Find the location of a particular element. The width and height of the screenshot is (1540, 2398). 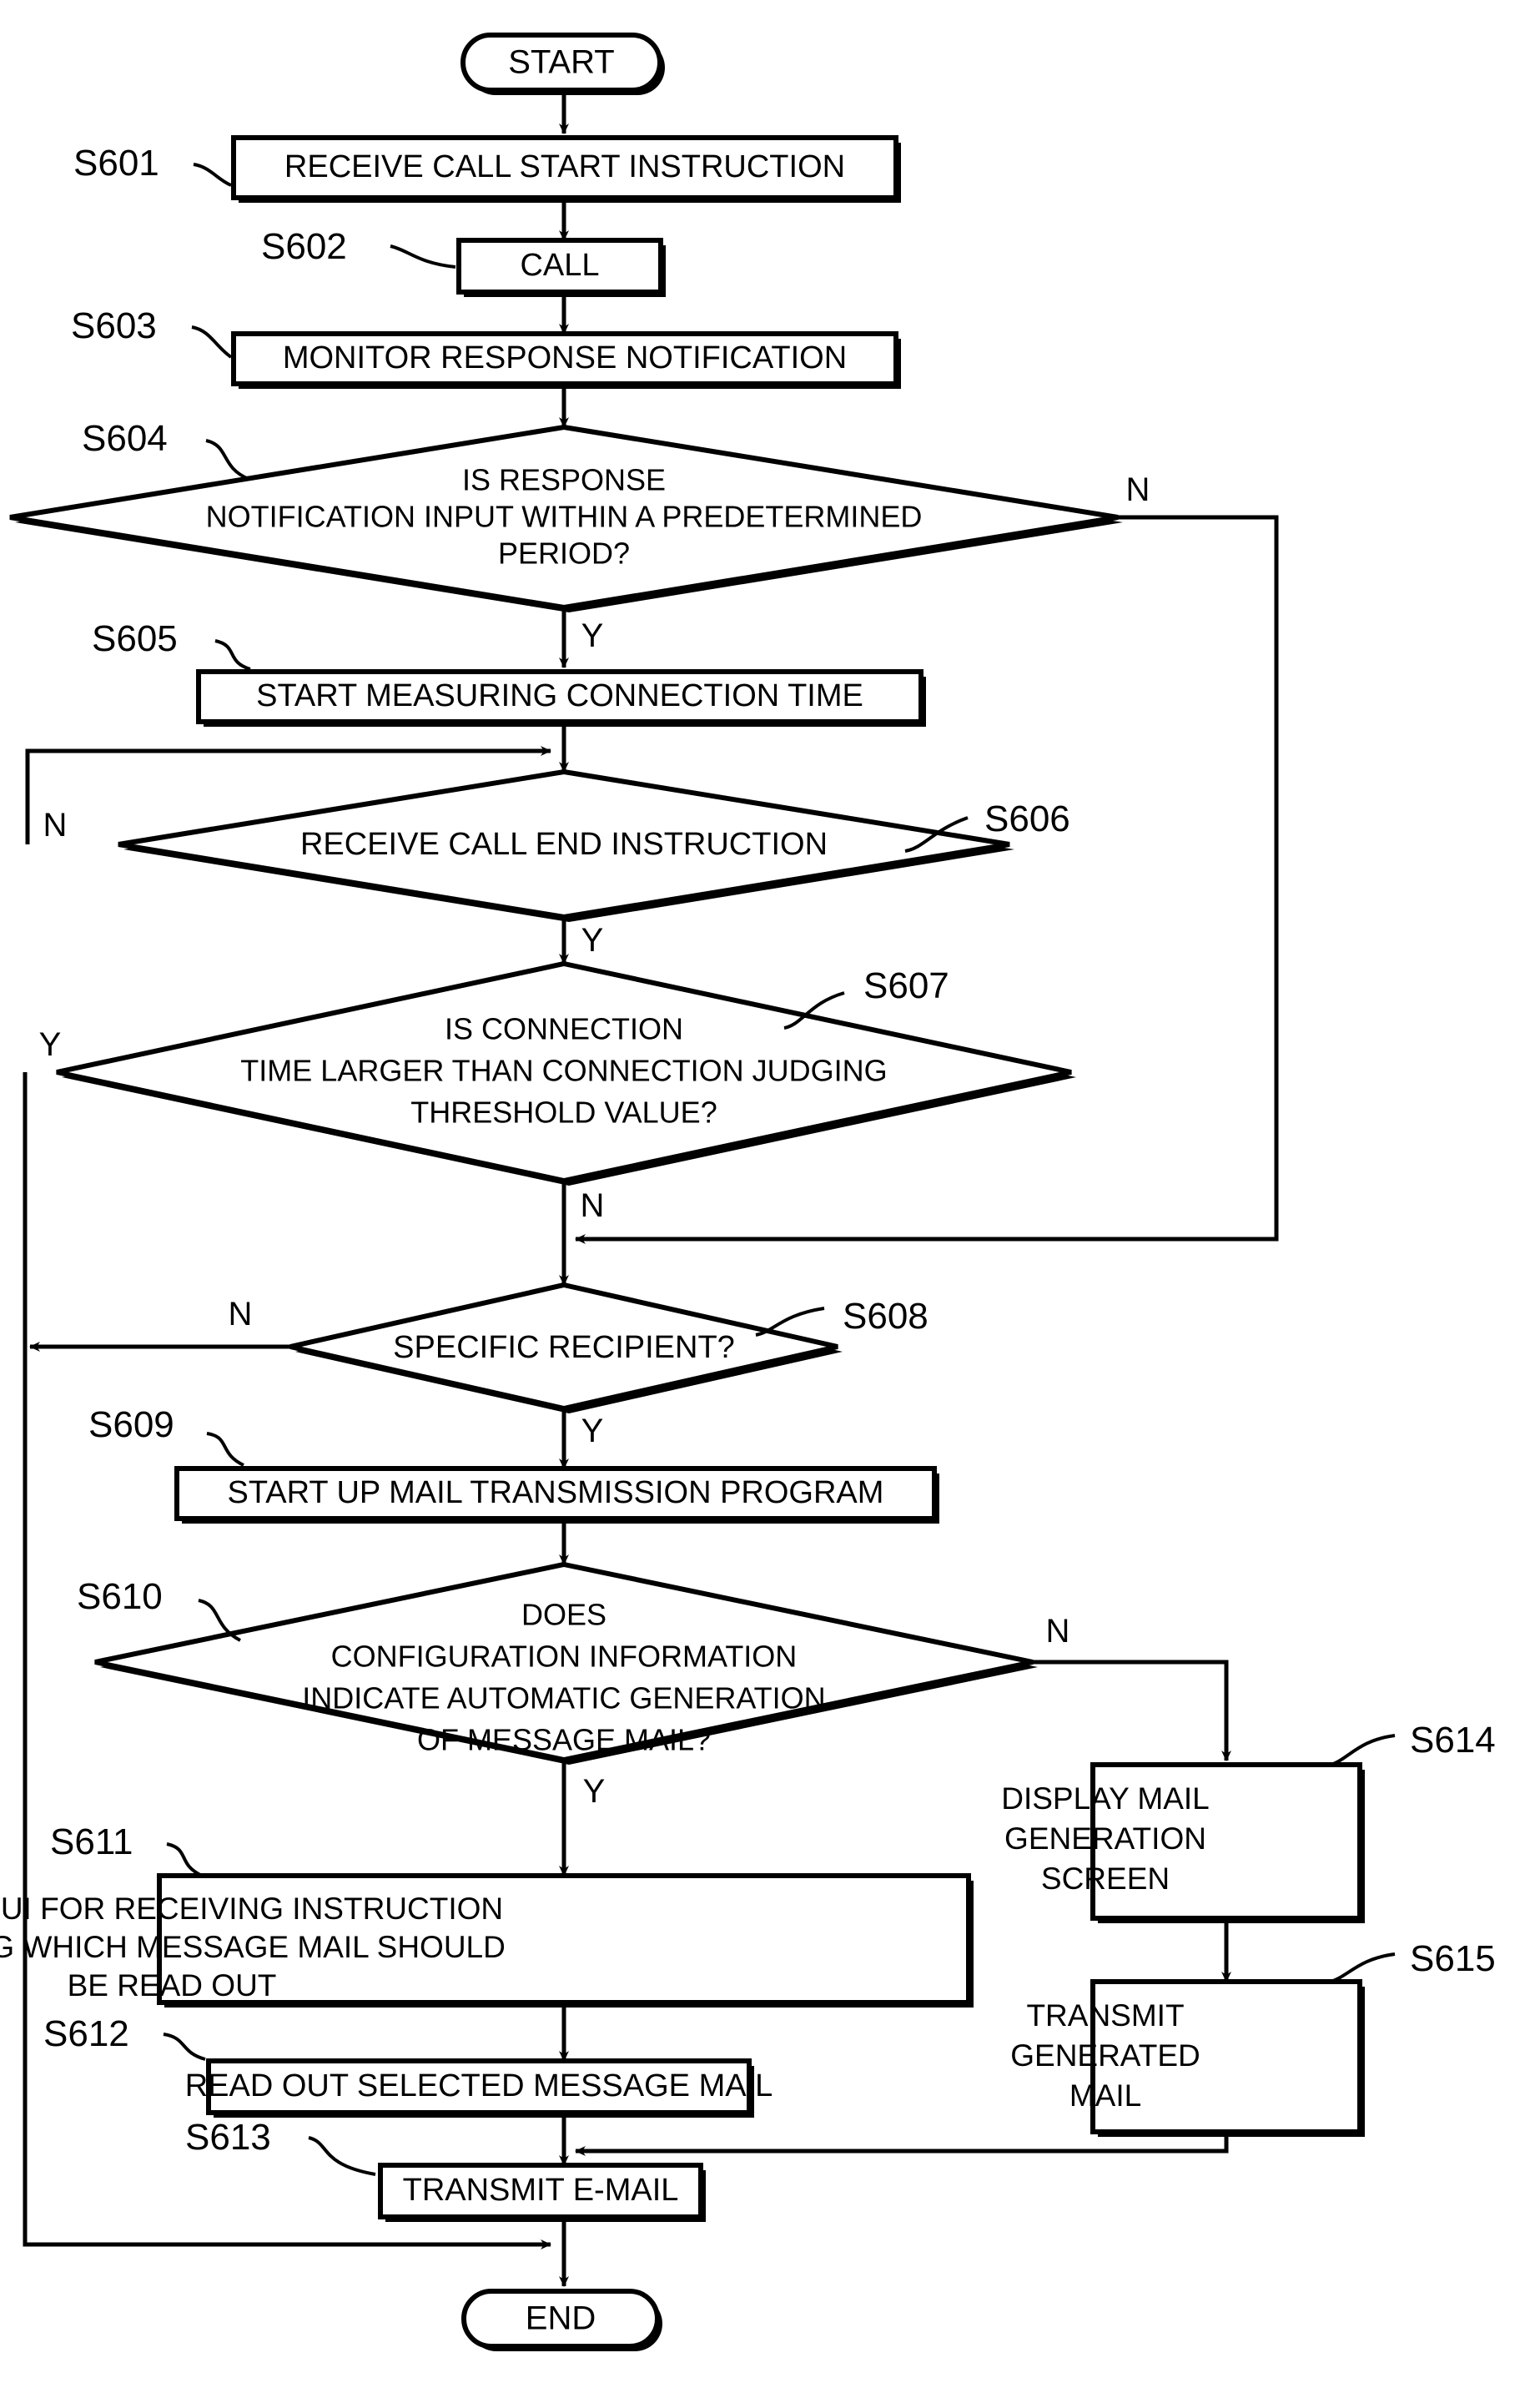

s602-tag: S602 is located at coordinates (304, 246).